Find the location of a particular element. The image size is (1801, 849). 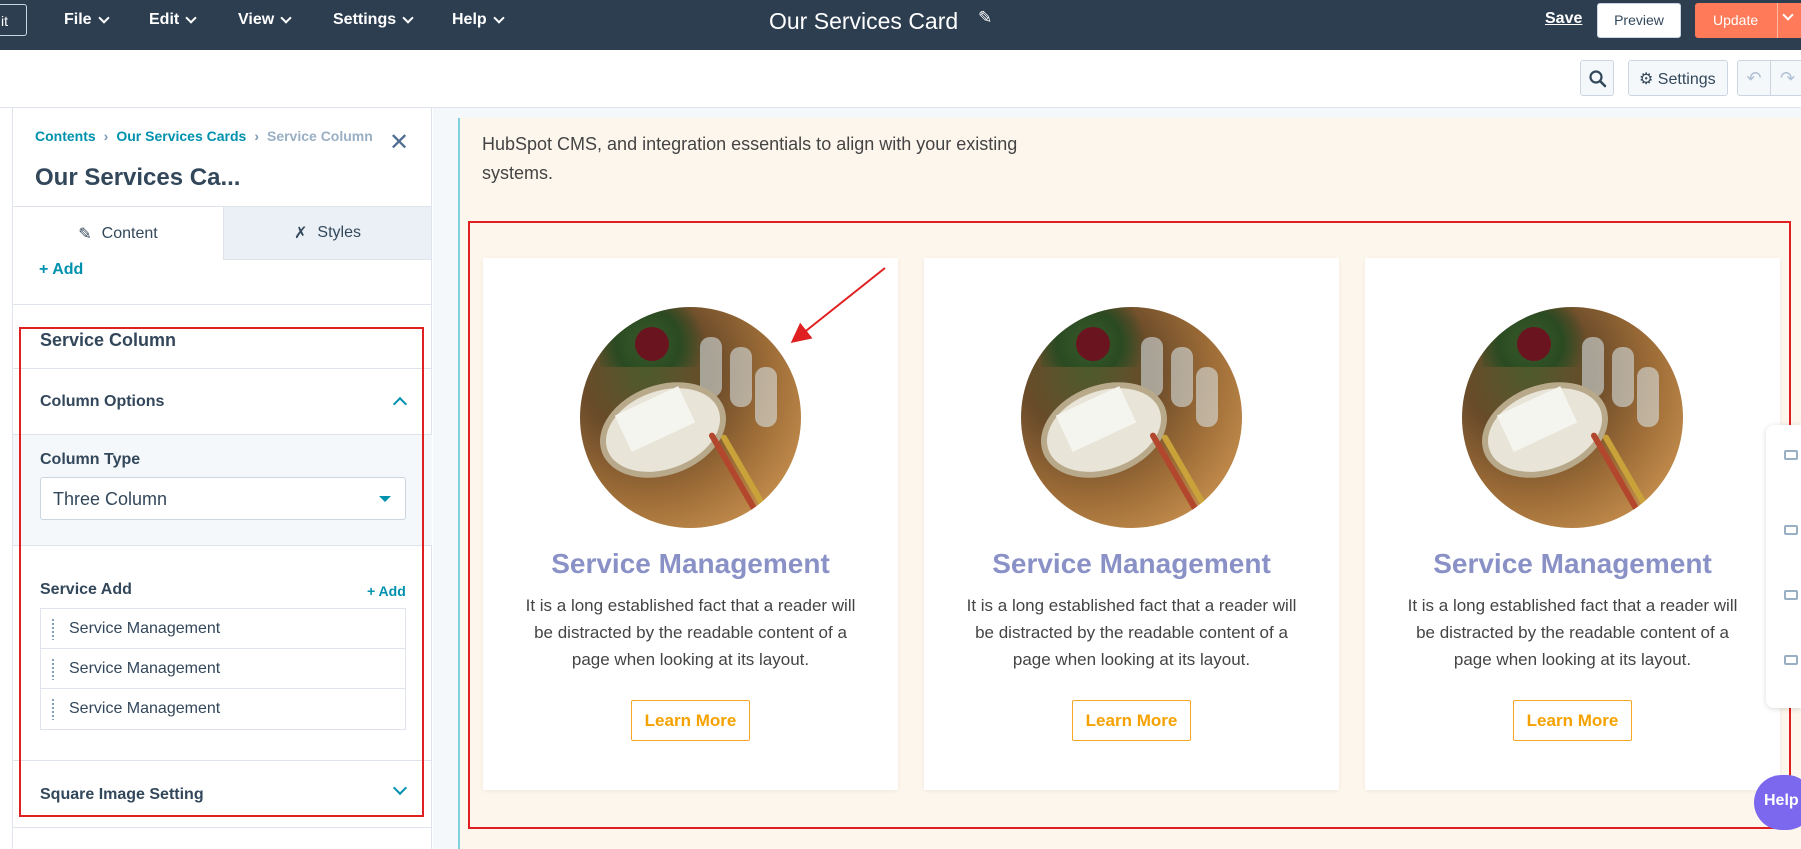

grid-icon is located at coordinates (1791, 455).